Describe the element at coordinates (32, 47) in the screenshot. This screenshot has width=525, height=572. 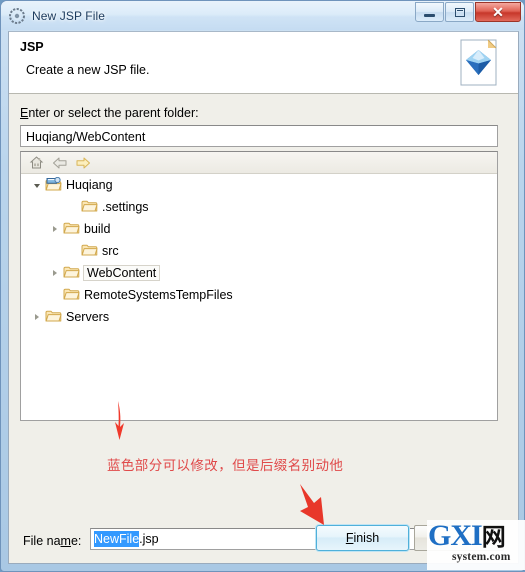
I see `page-title: JSP` at that location.